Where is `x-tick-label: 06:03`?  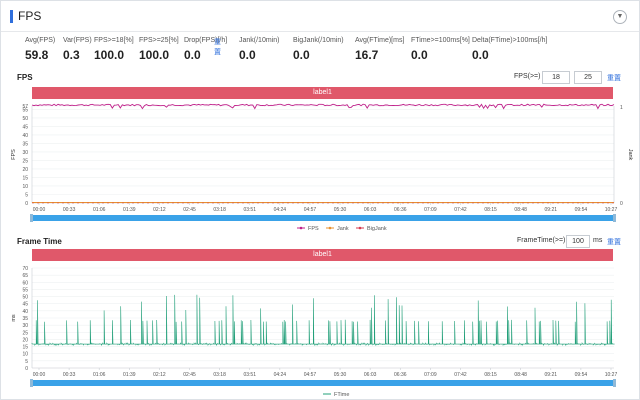 x-tick-label: 06:03 is located at coordinates (370, 375).